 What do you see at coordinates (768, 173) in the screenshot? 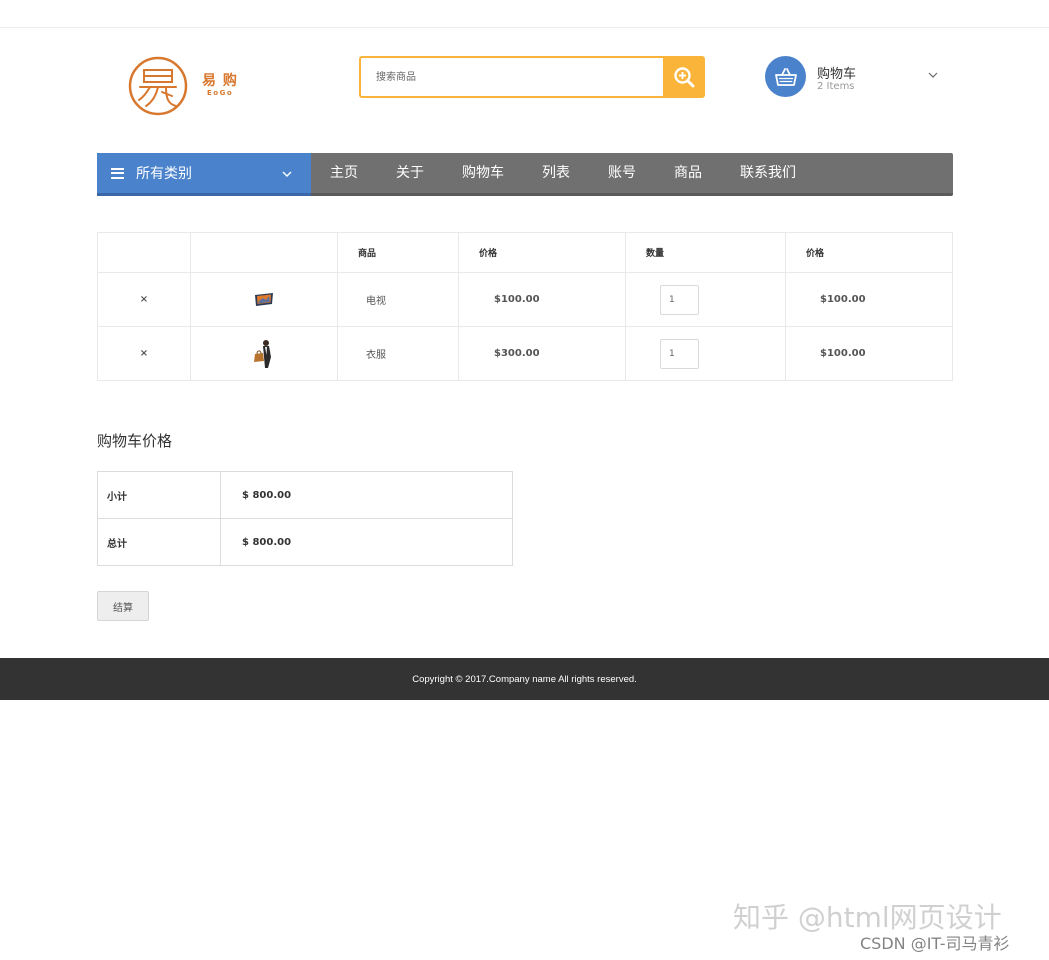
I see `nav-item-contact: 联系我们` at bounding box center [768, 173].